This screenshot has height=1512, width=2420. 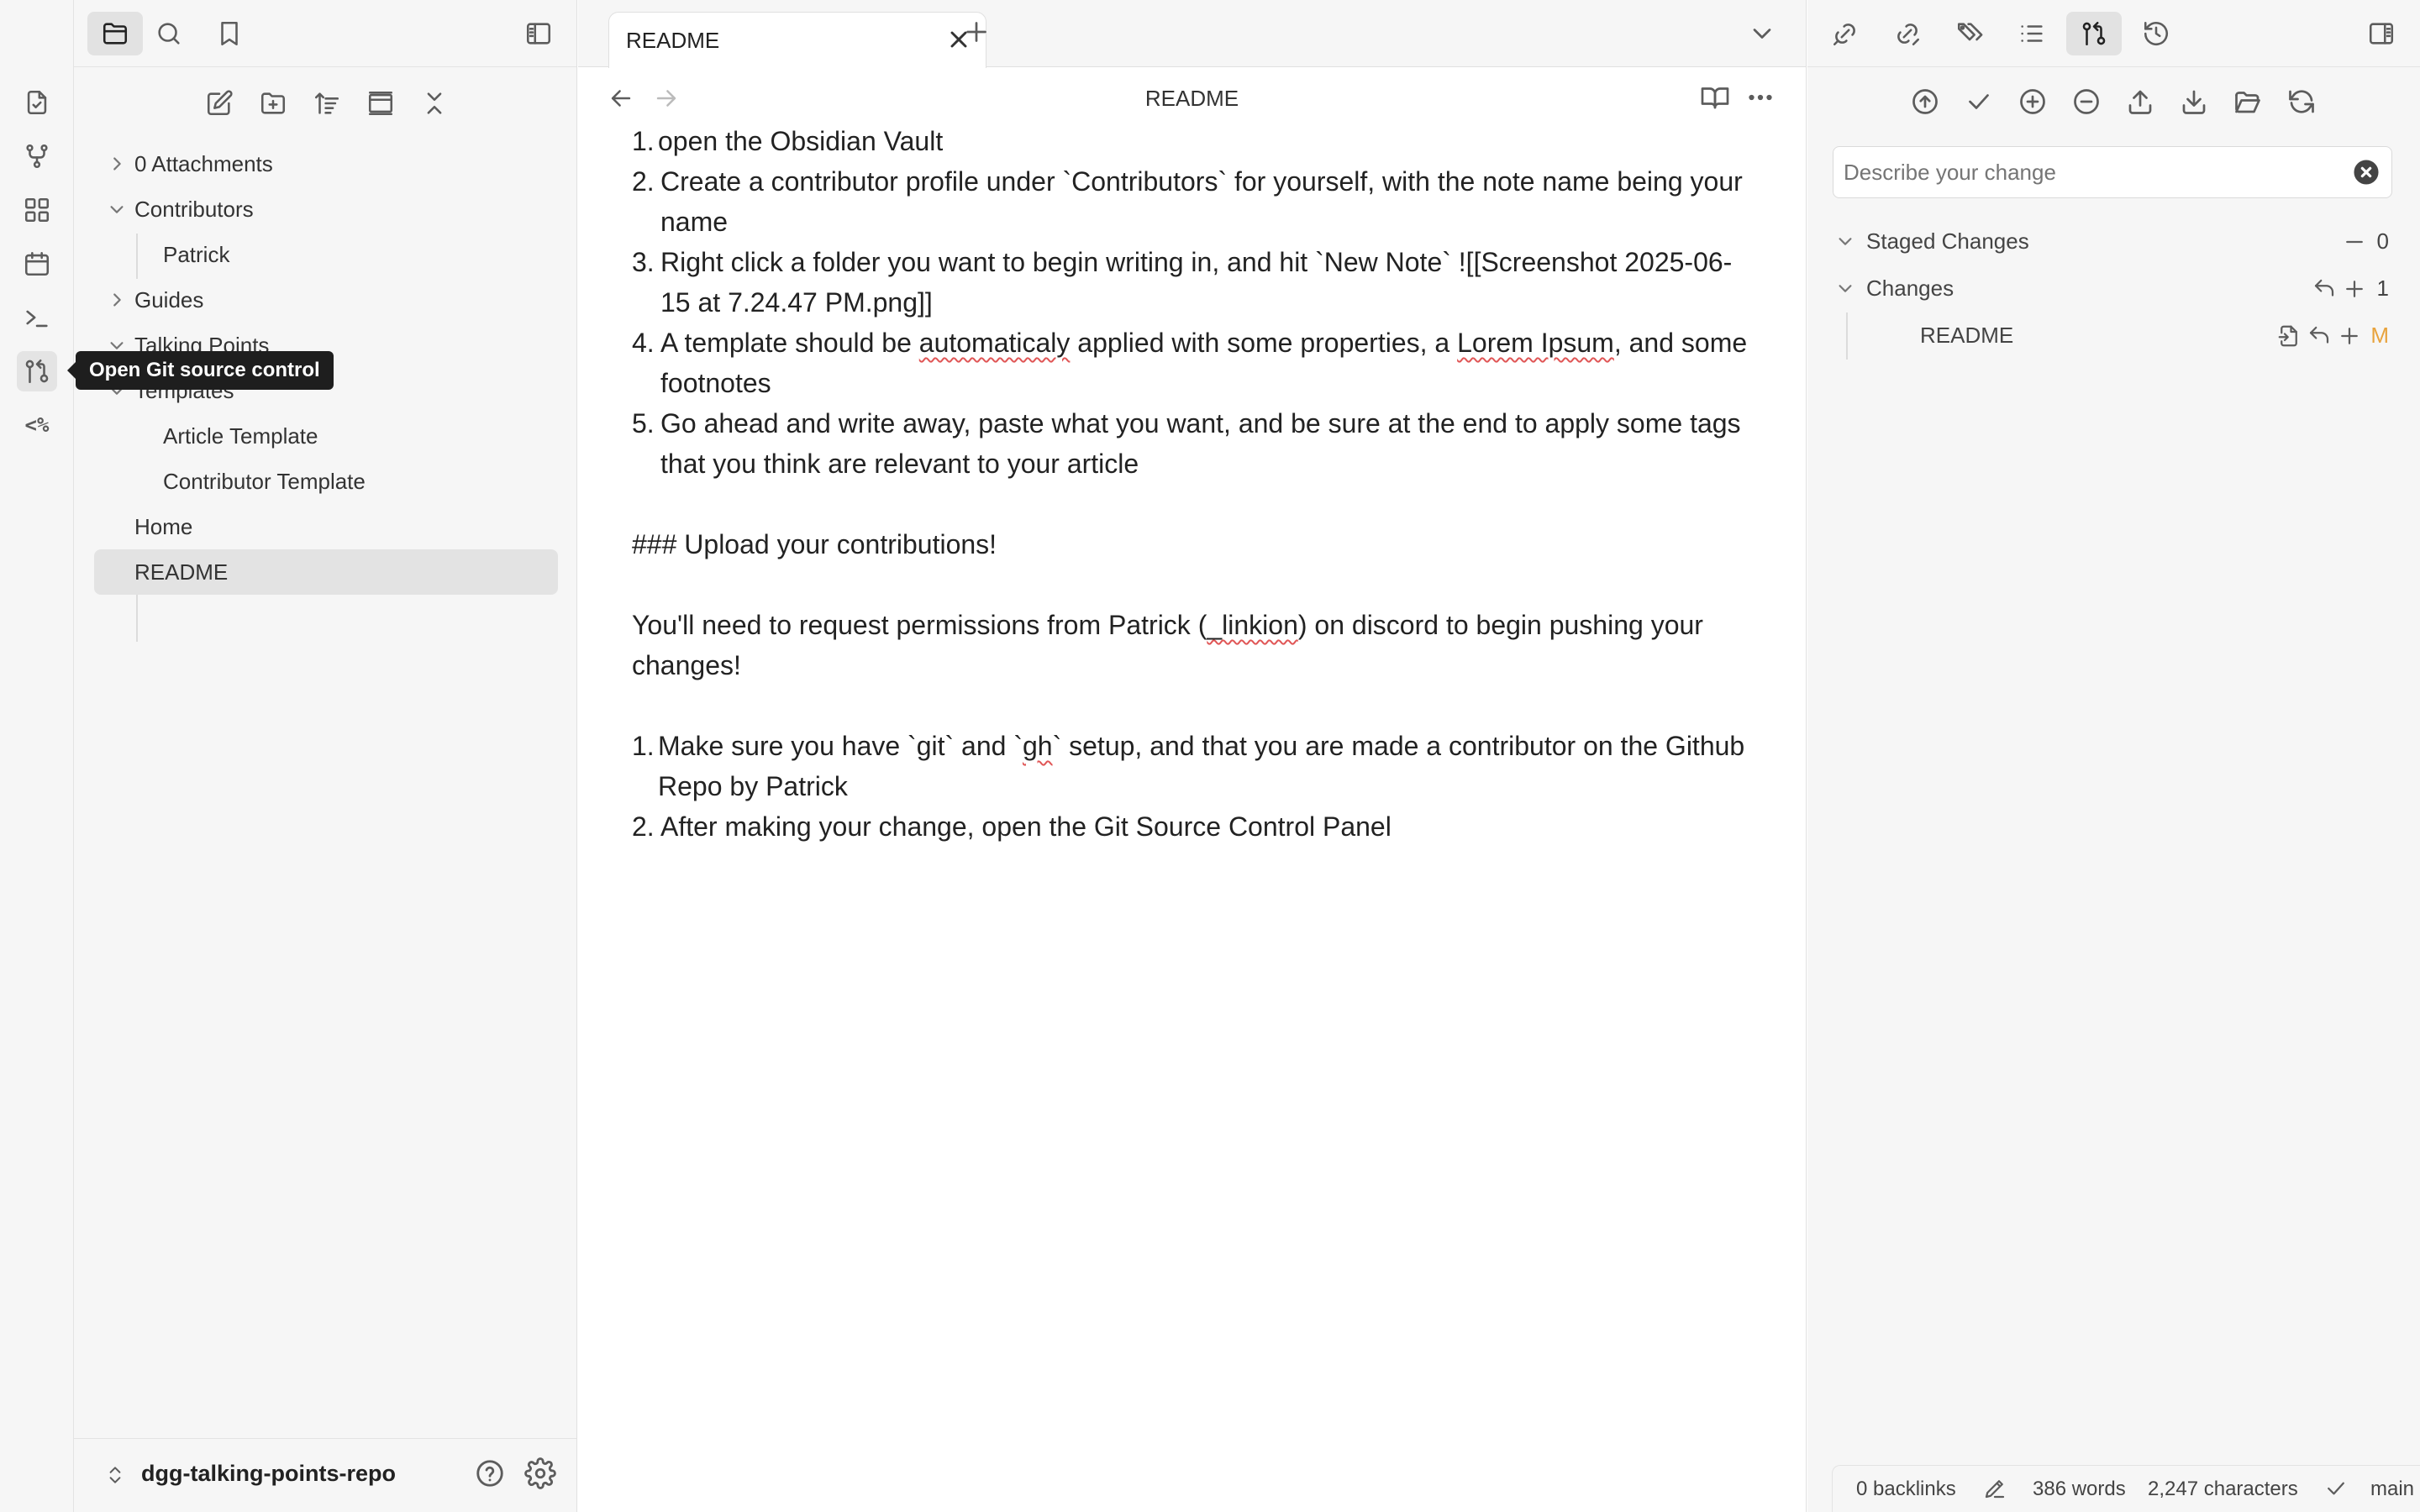 What do you see at coordinates (1846, 33) in the screenshot?
I see `backlinks-icon` at bounding box center [1846, 33].